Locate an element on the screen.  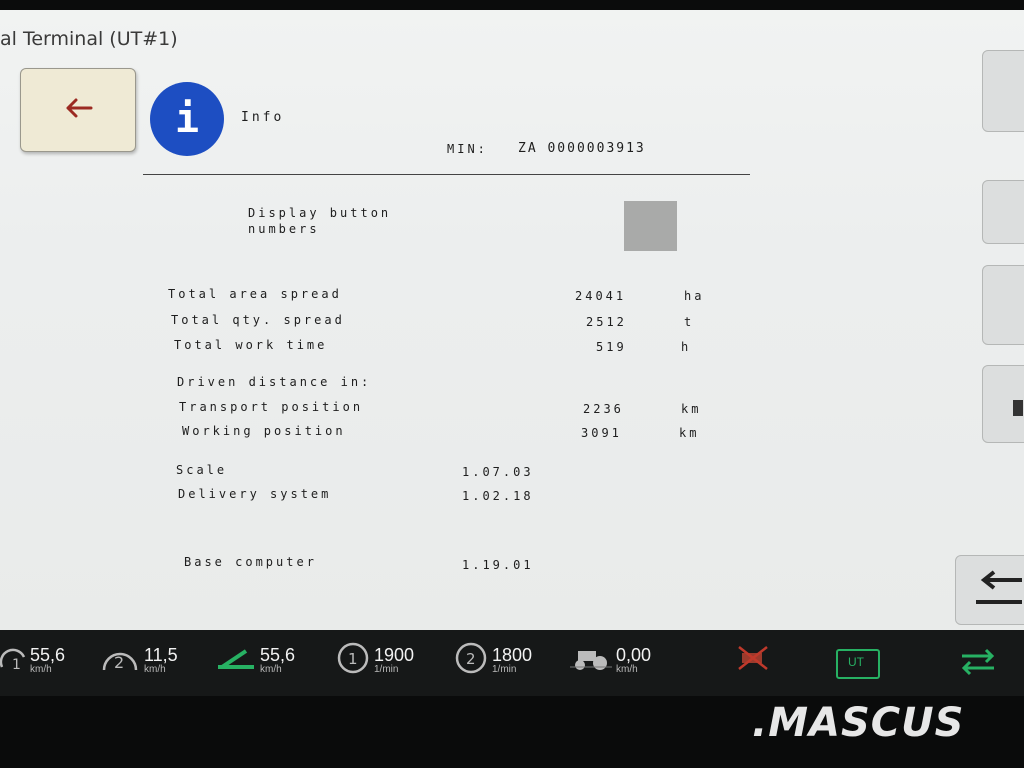
arrow-left-icon is located at coordinates (78, 110).